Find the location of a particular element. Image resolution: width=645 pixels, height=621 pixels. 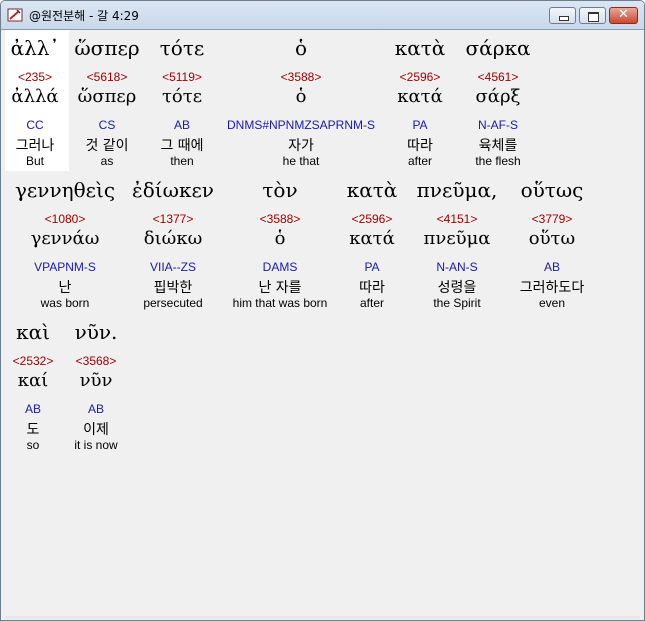

close-button: ✕ is located at coordinates (623, 15).